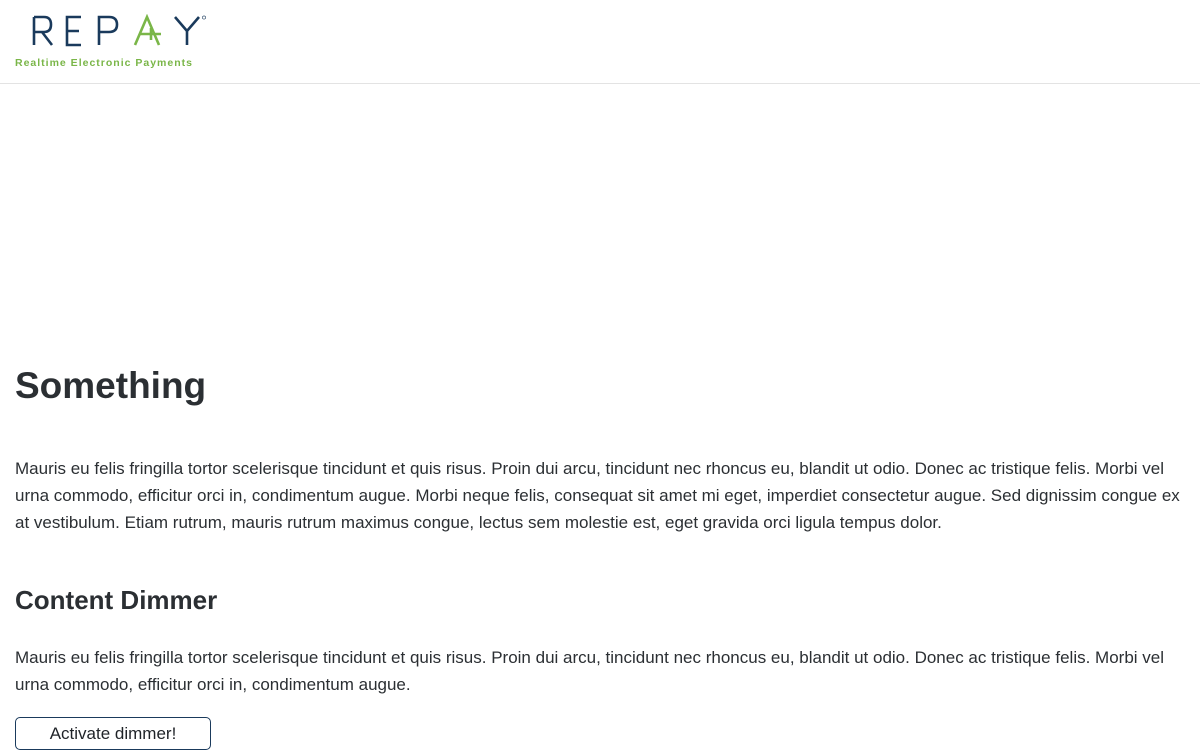 The image size is (1200, 750). What do you see at coordinates (111, 385) in the screenshot?
I see `page-title: Something` at bounding box center [111, 385].